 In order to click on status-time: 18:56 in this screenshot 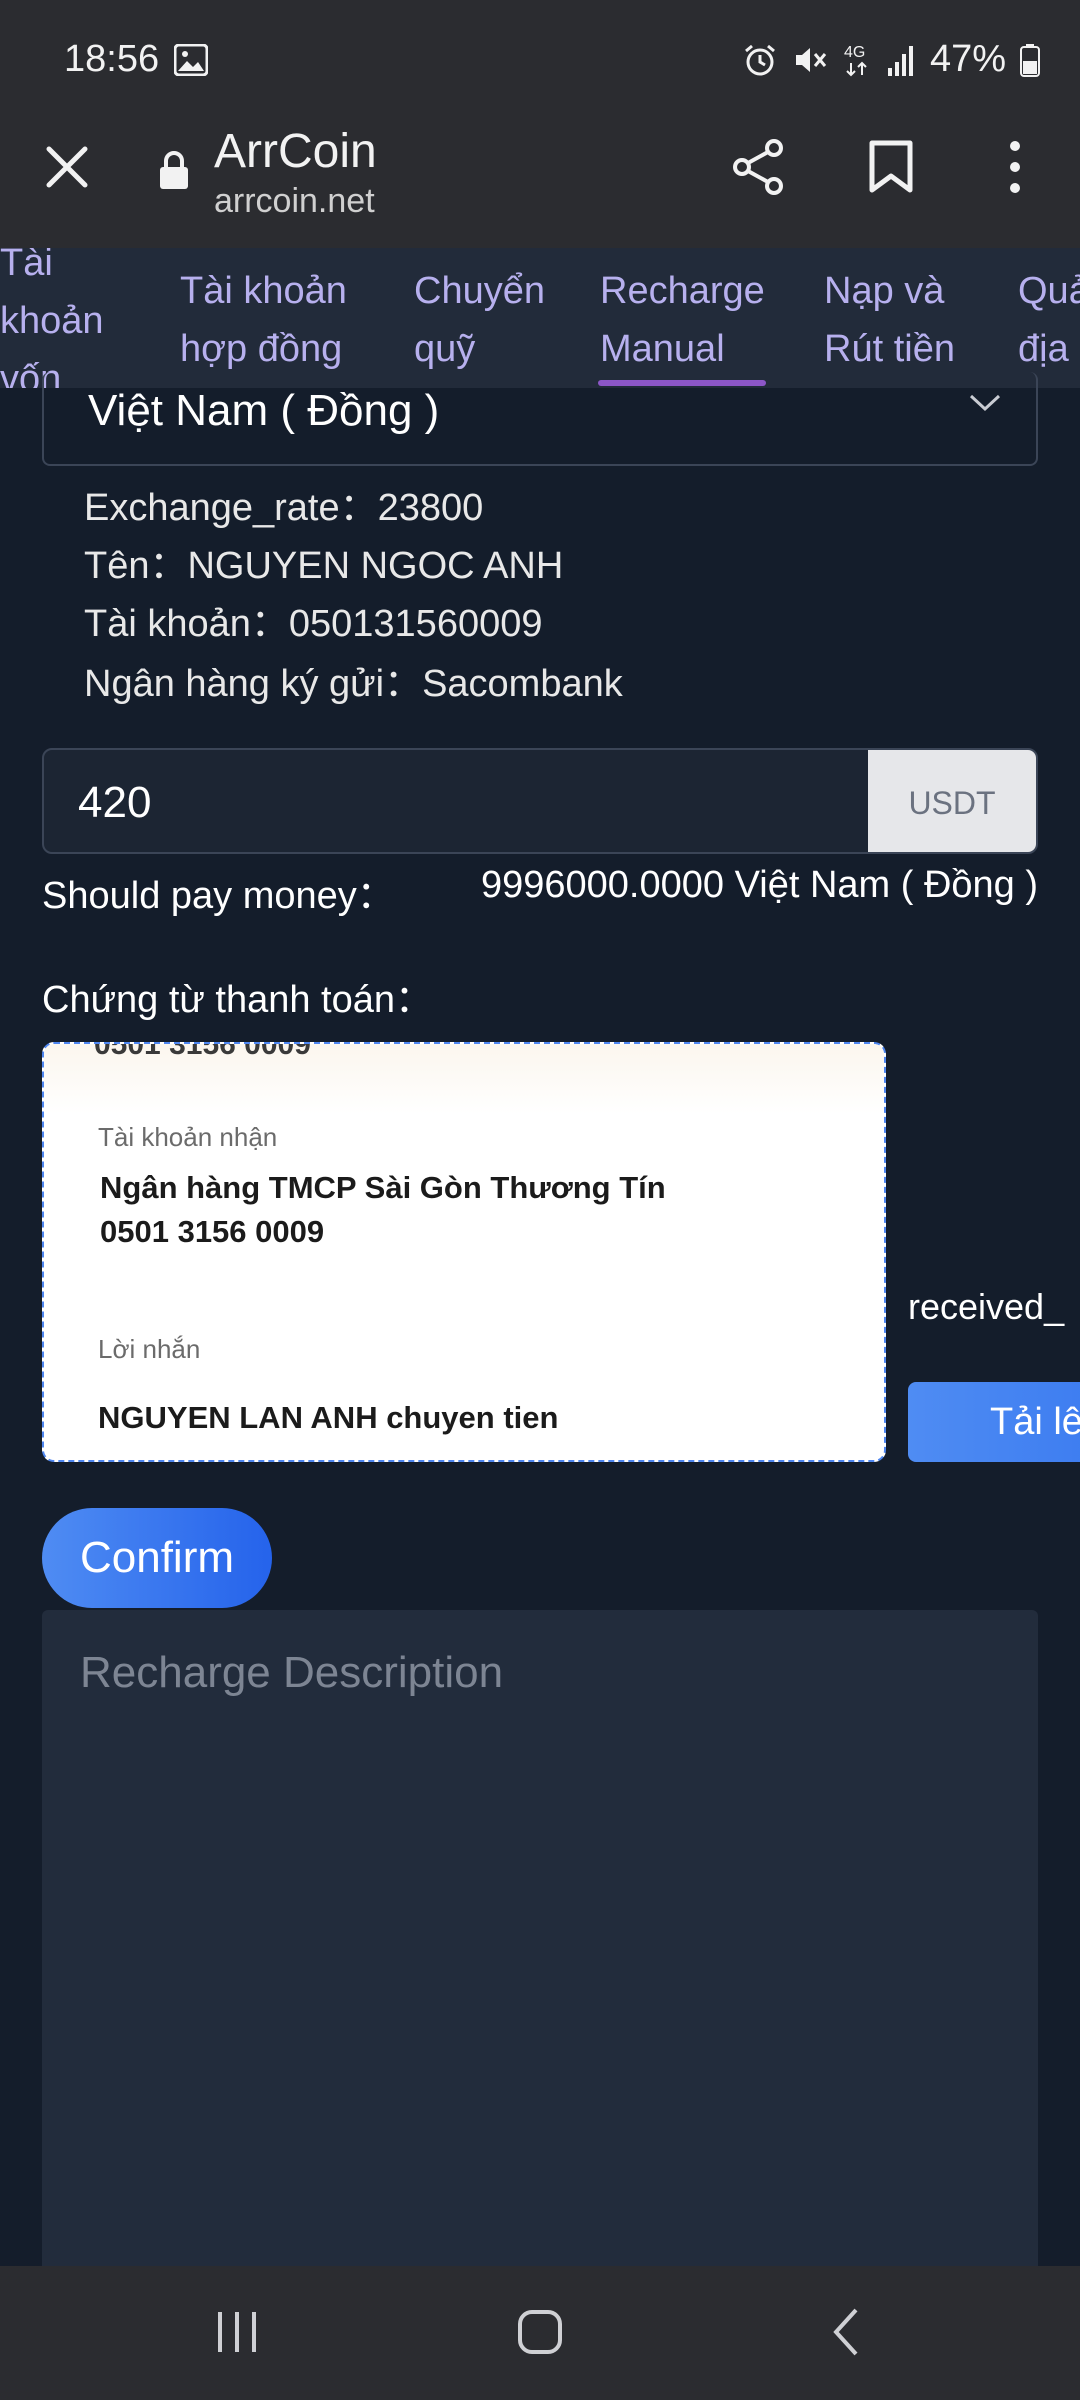, I will do `click(112, 59)`.